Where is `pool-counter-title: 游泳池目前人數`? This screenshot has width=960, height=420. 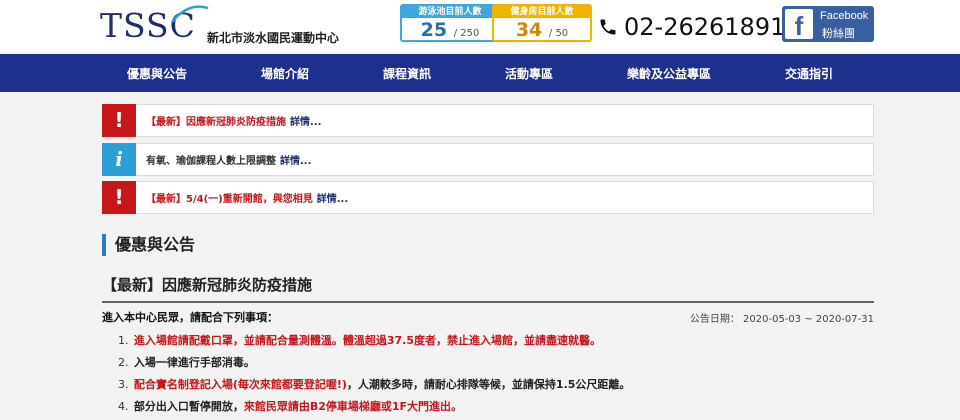
pool-counter-title: 游泳池目前人數 is located at coordinates (450, 12).